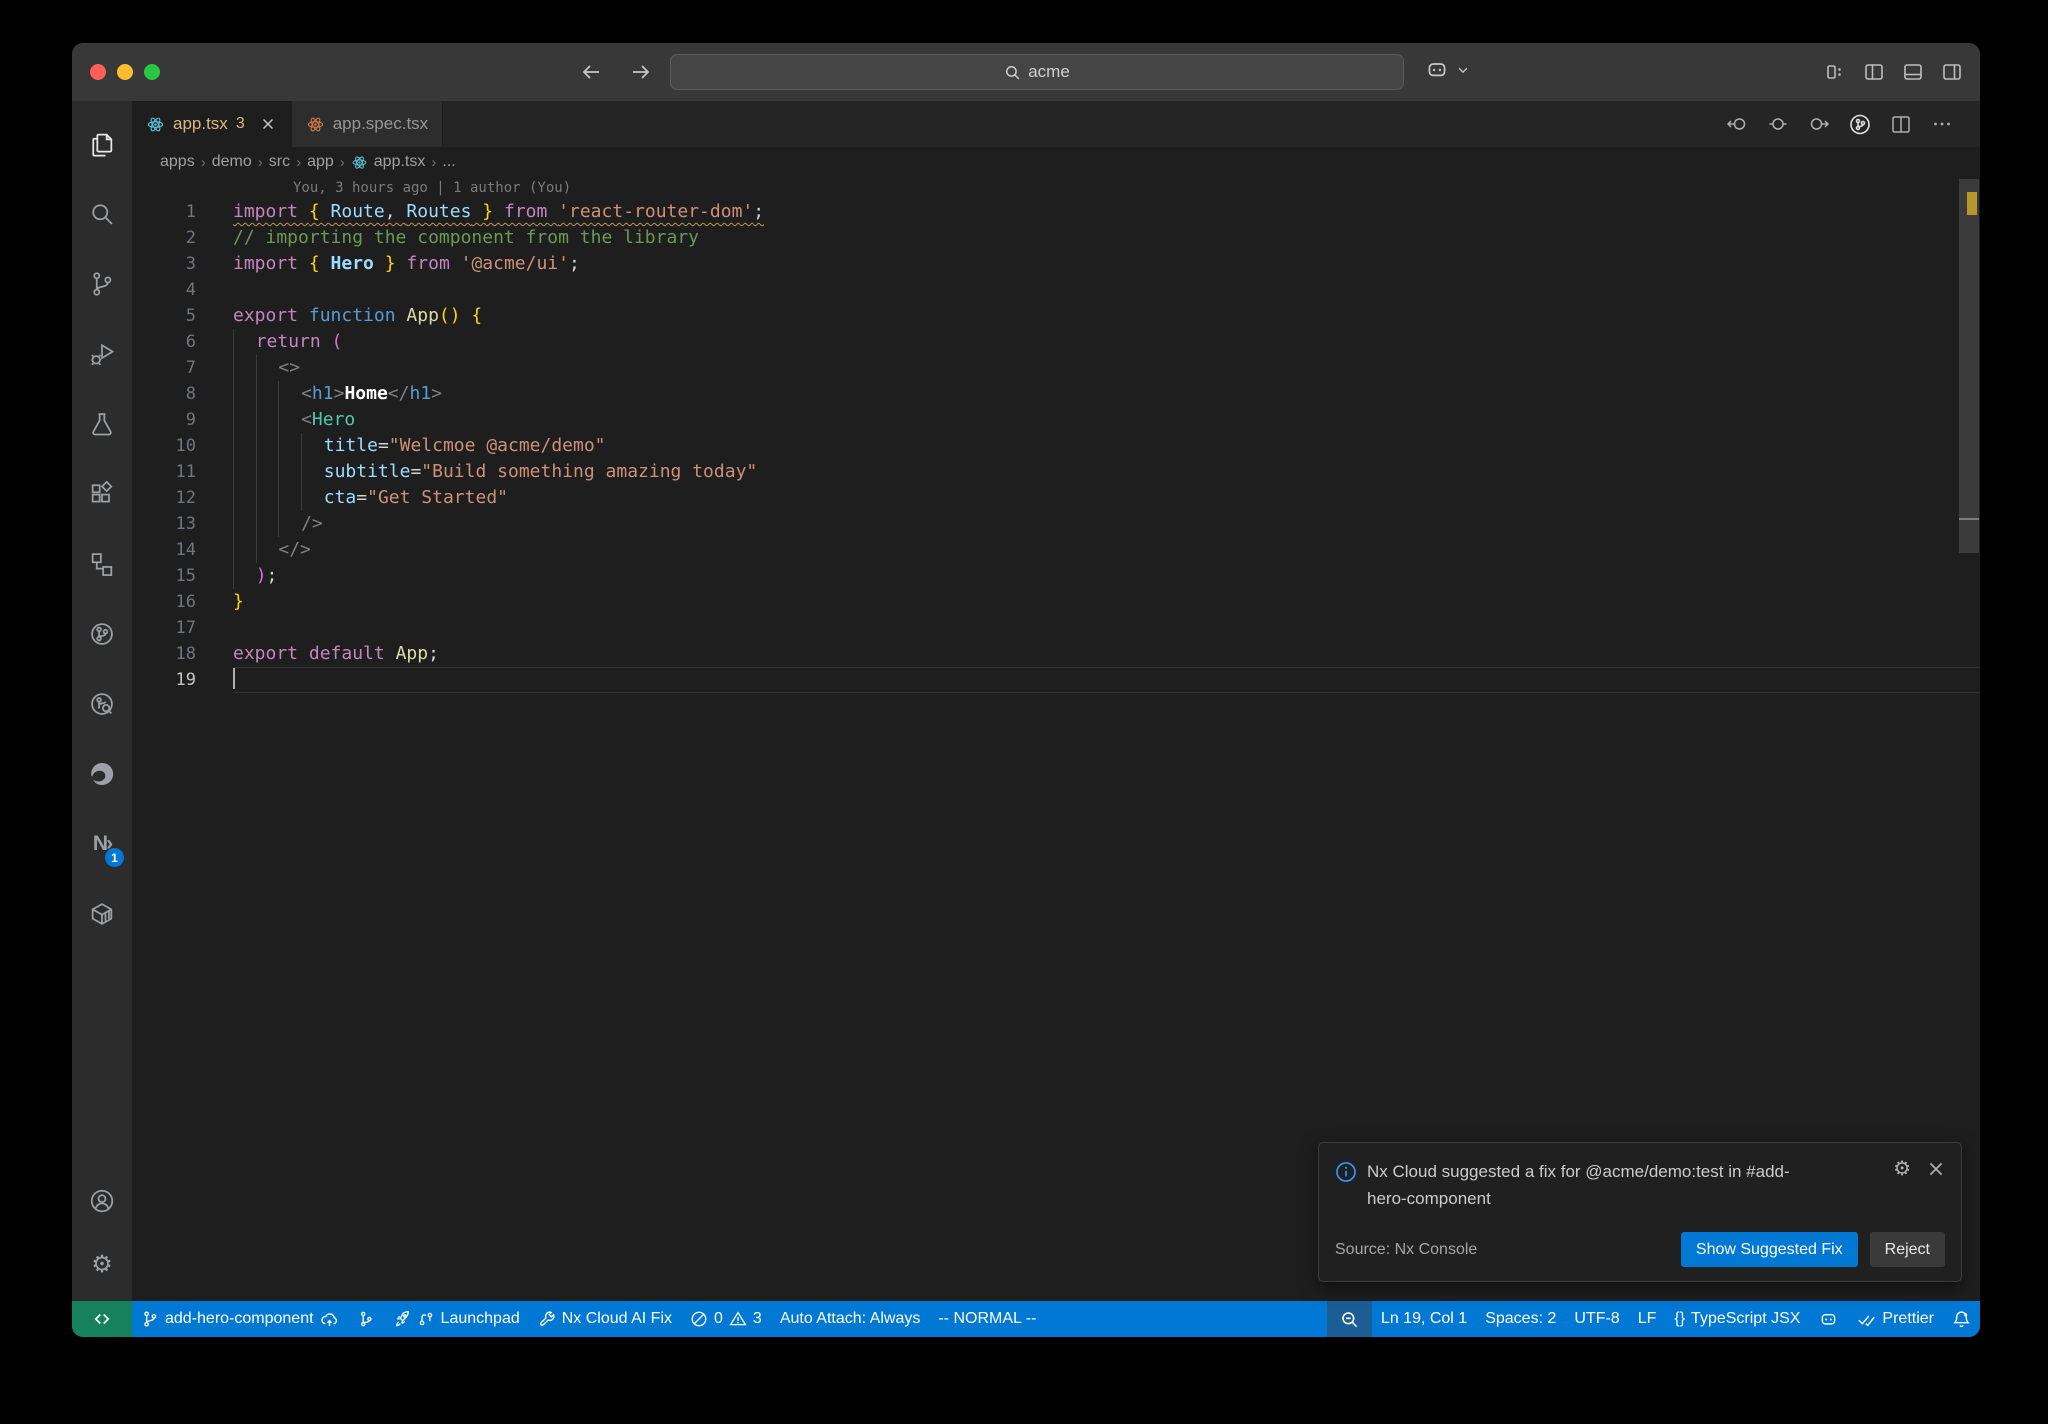 The image size is (2048, 1424). I want to click on testing-icon, so click(102, 424).